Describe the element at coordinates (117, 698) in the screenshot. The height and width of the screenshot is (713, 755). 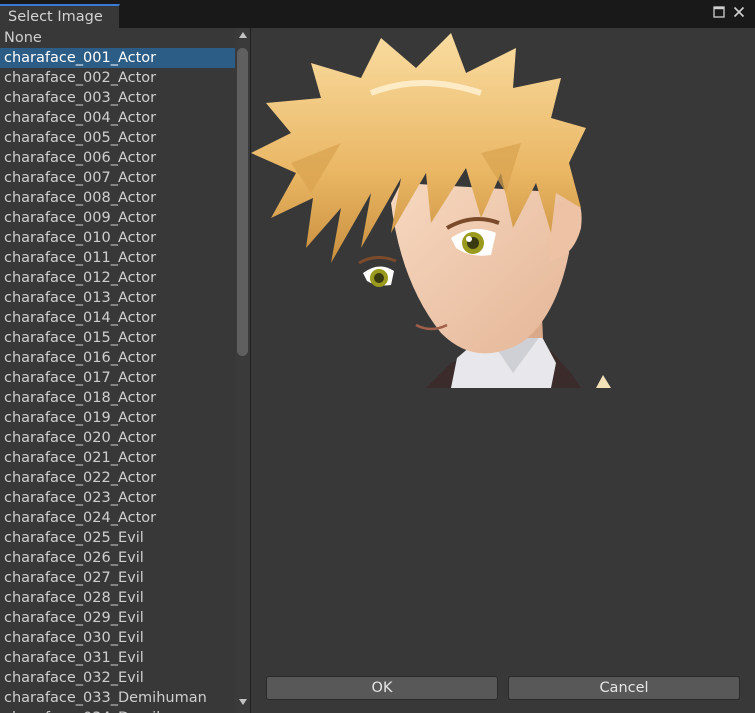
I see `list-item: charaface_033_Demihuman` at that location.